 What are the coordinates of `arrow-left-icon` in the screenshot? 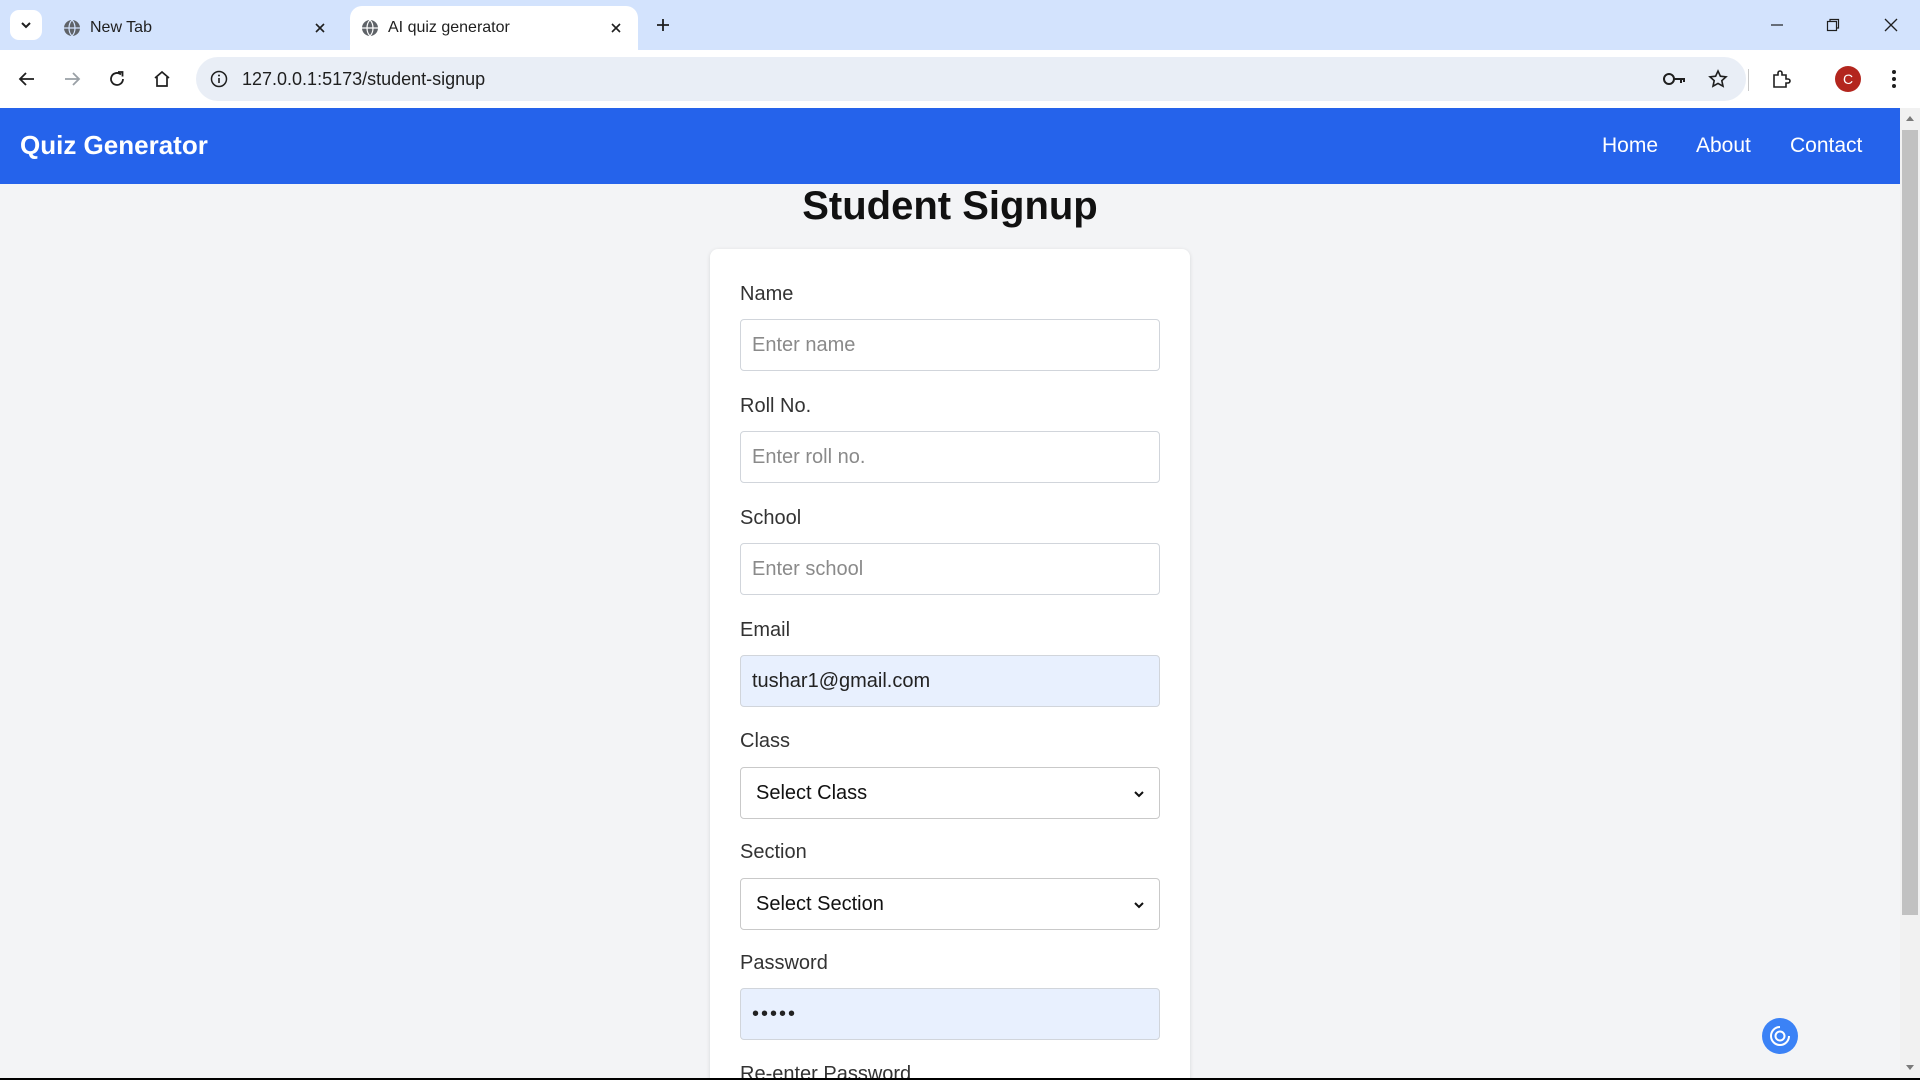 It's located at (26, 79).